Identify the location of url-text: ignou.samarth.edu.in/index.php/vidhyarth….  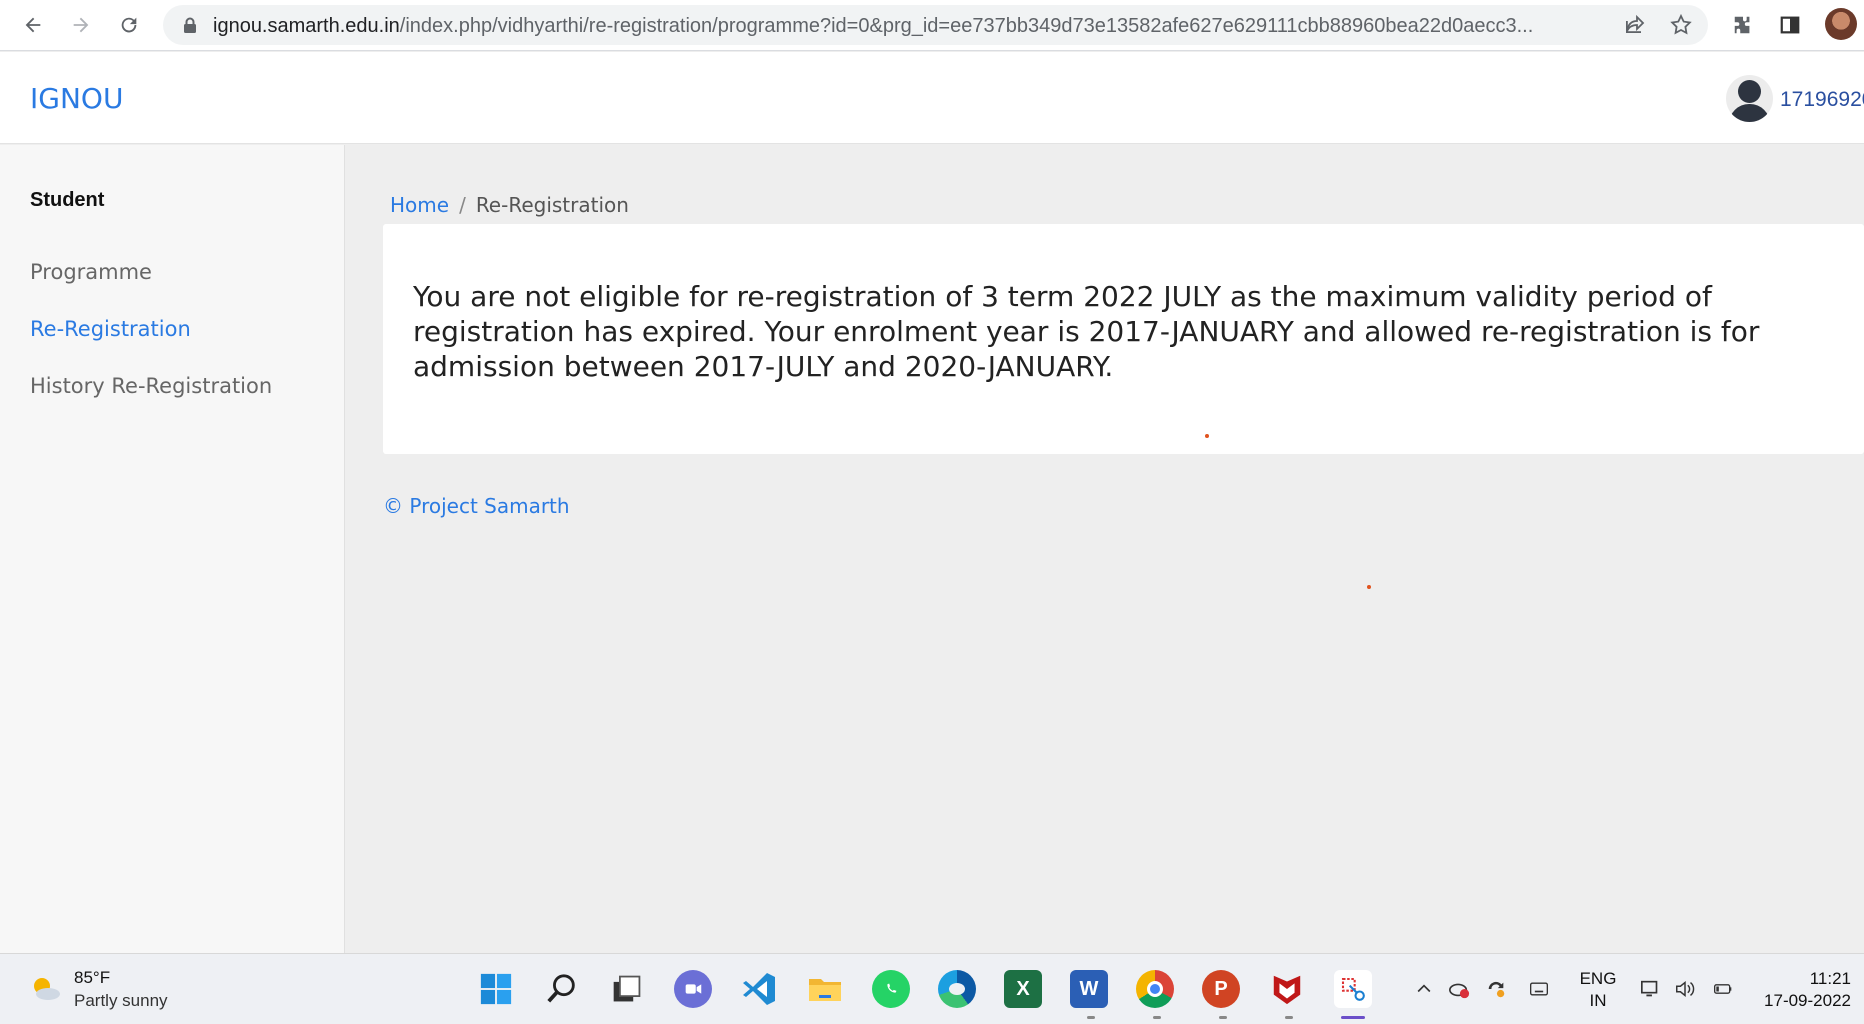
(888, 26).